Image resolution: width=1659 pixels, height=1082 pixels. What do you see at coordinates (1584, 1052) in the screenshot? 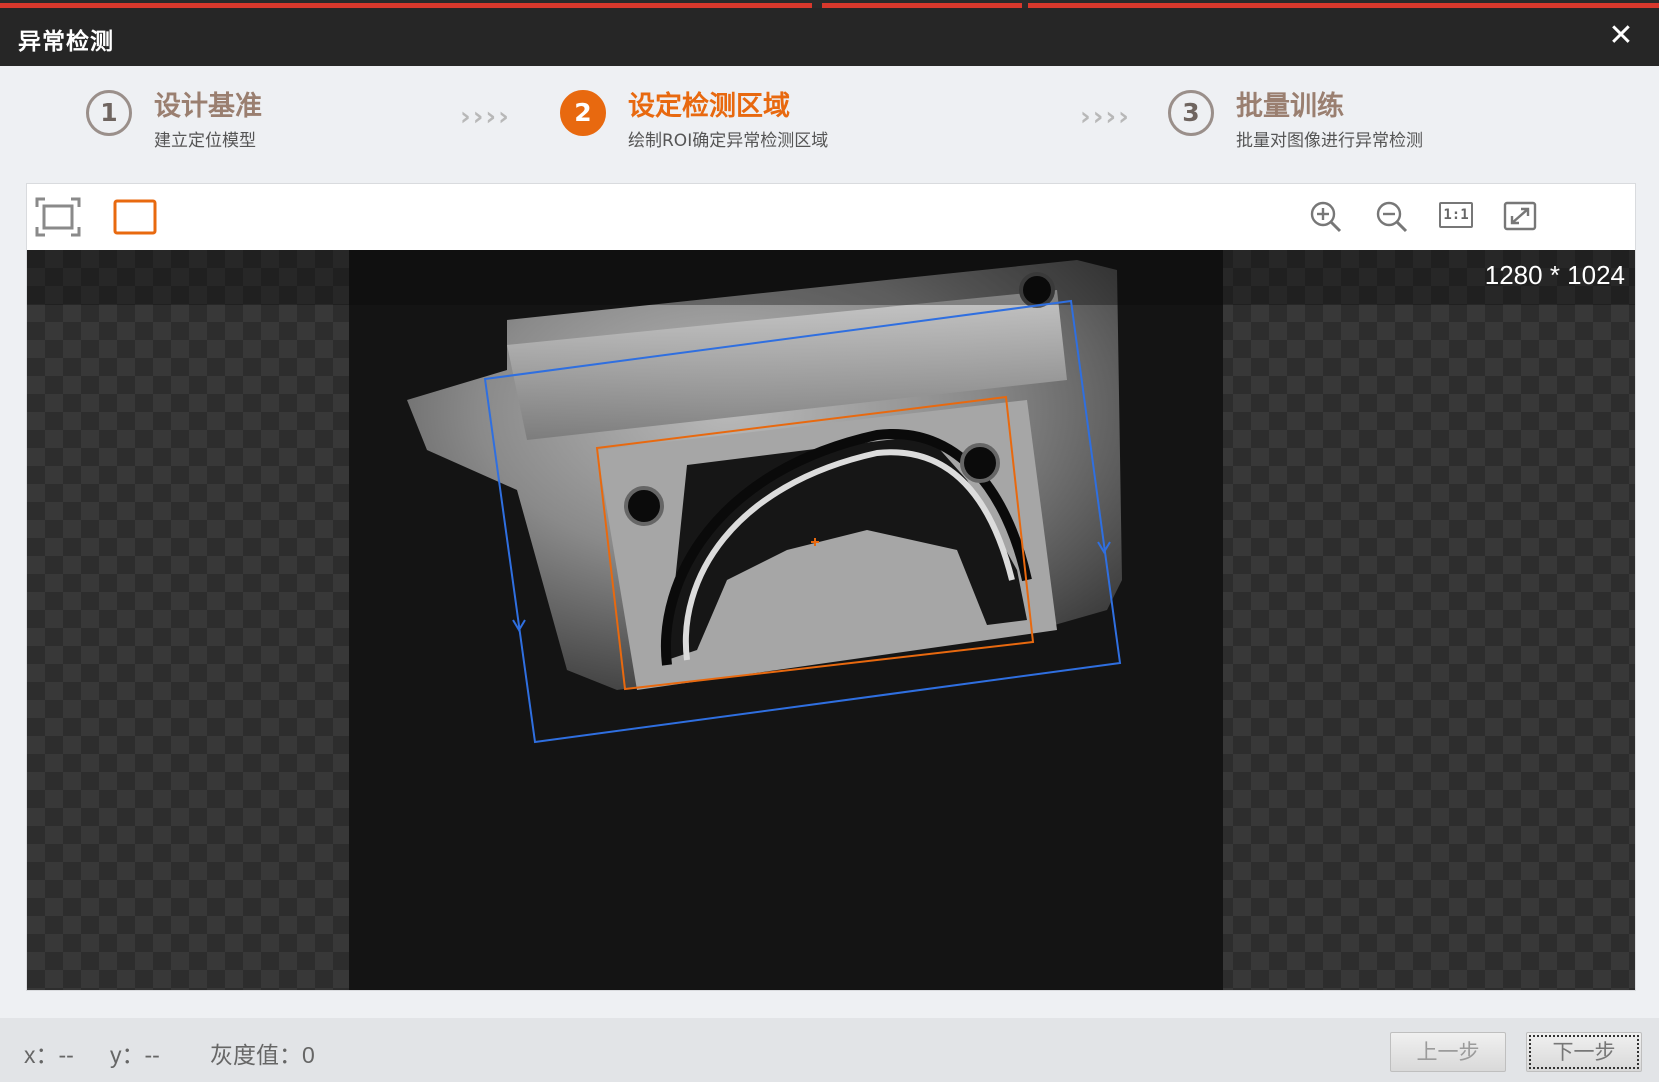
I see `next-step-button: 下一步` at bounding box center [1584, 1052].